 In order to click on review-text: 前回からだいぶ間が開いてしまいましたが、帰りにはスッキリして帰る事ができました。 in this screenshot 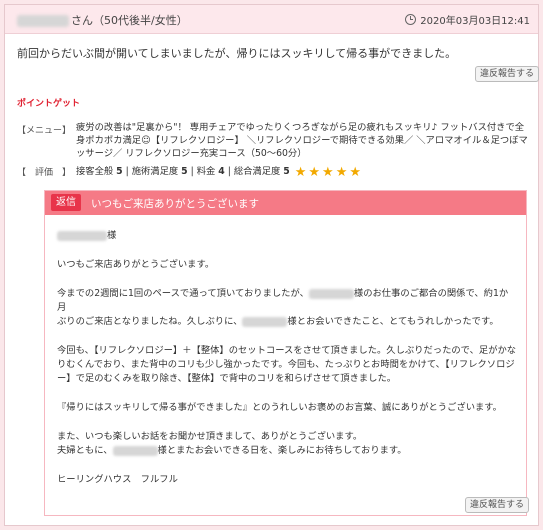, I will do `click(237, 53)`.